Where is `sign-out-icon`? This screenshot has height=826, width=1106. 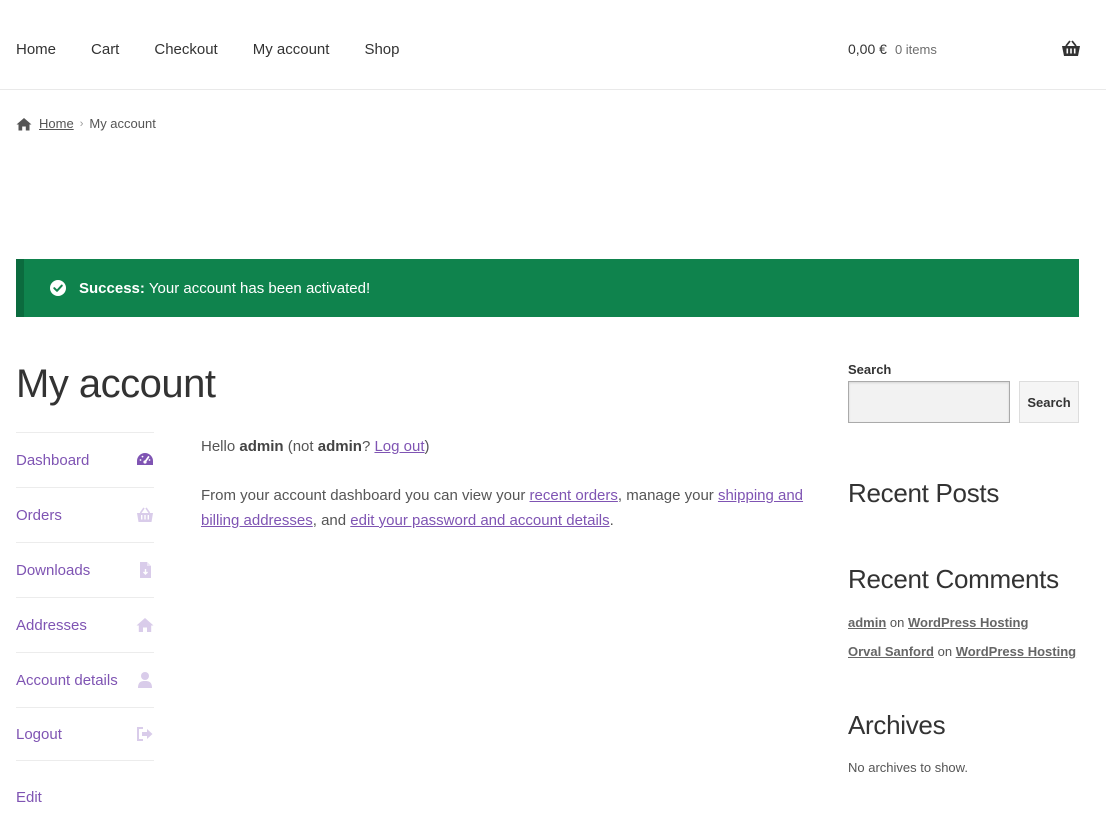
sign-out-icon is located at coordinates (145, 734).